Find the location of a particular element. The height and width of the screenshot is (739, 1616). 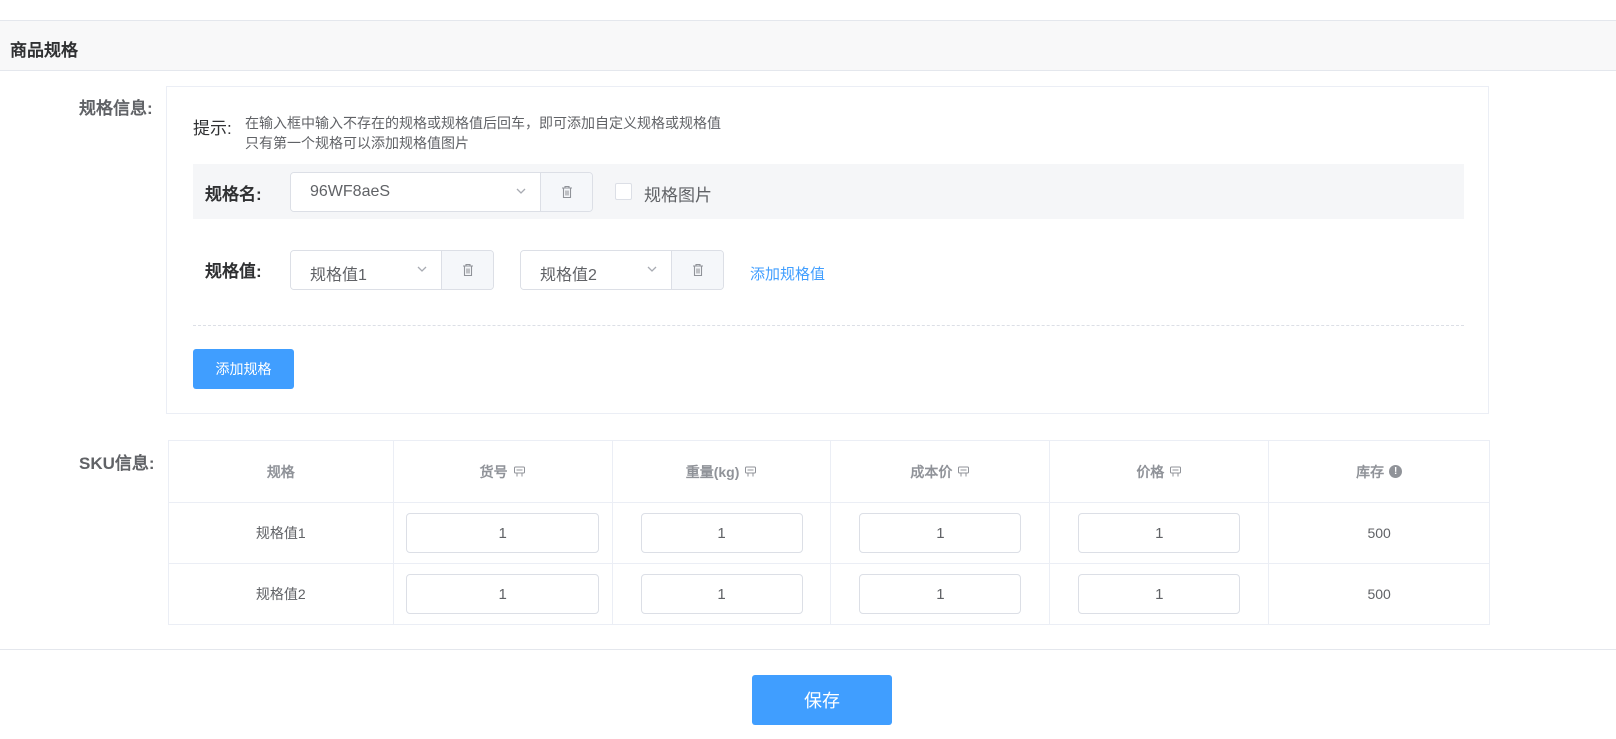

column-header-cost: 成本价 is located at coordinates (940, 471).